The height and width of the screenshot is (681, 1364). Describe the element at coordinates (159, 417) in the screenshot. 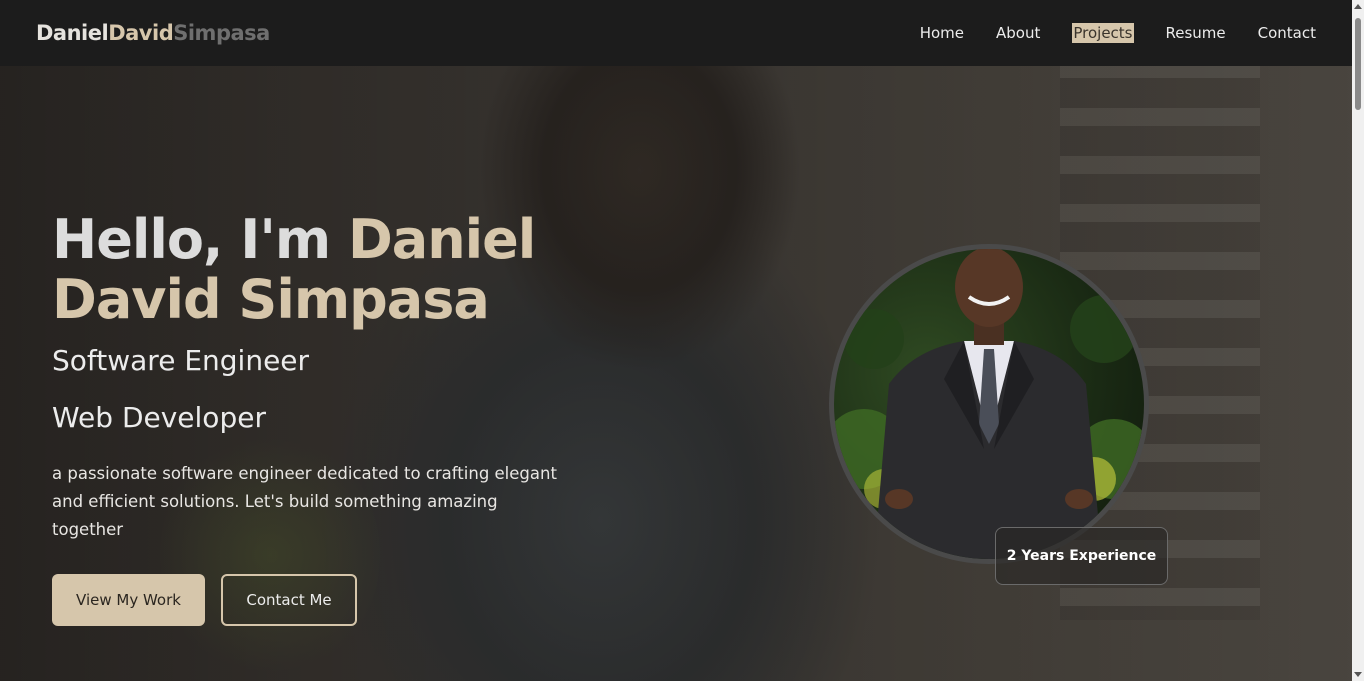

I see `role-web-developer: Web Developer` at that location.